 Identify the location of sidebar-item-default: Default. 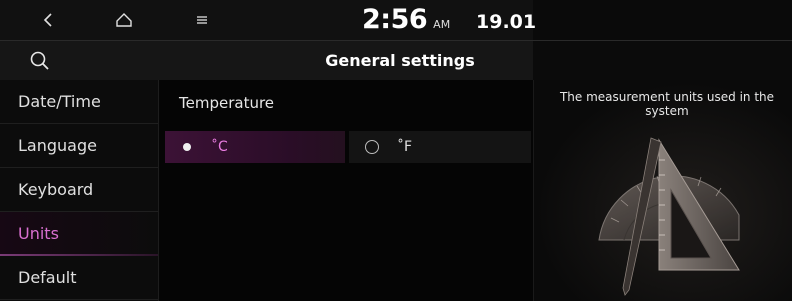
(79, 278).